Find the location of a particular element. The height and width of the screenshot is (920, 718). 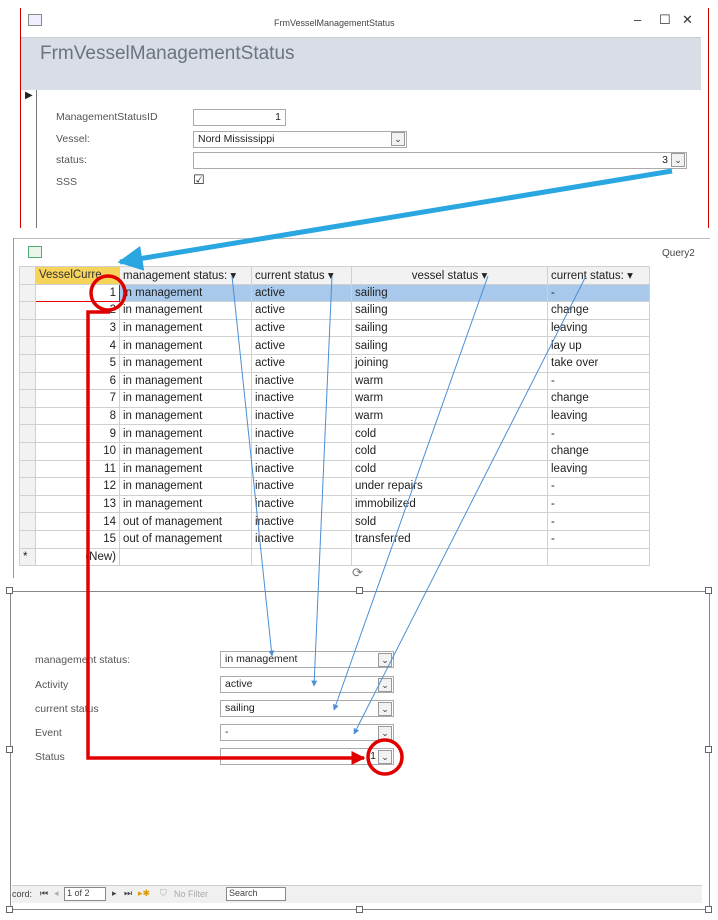

highlight-circle-id is located at coordinates (108, 293).